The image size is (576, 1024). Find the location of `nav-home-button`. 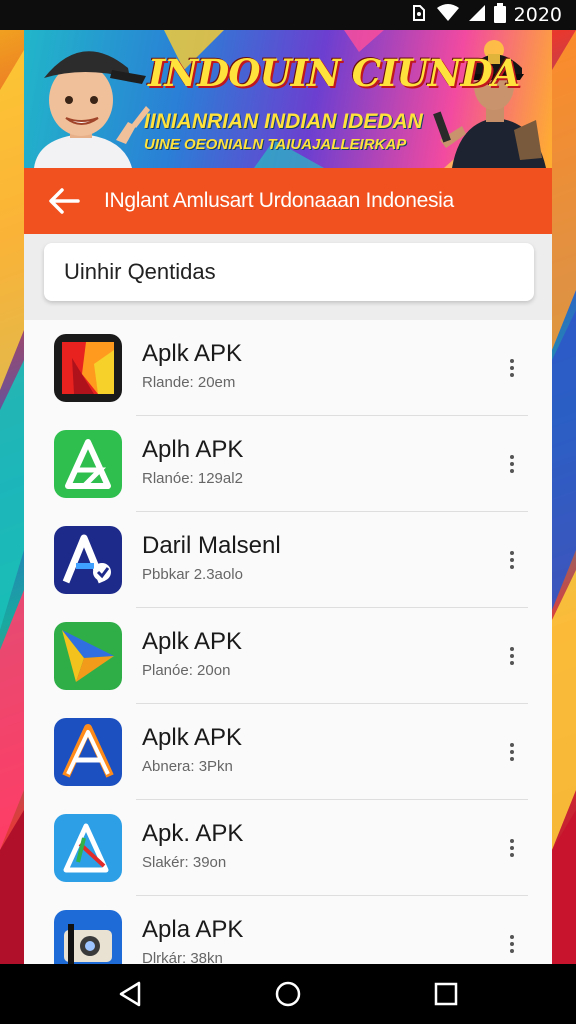

nav-home-button is located at coordinates (288, 994).